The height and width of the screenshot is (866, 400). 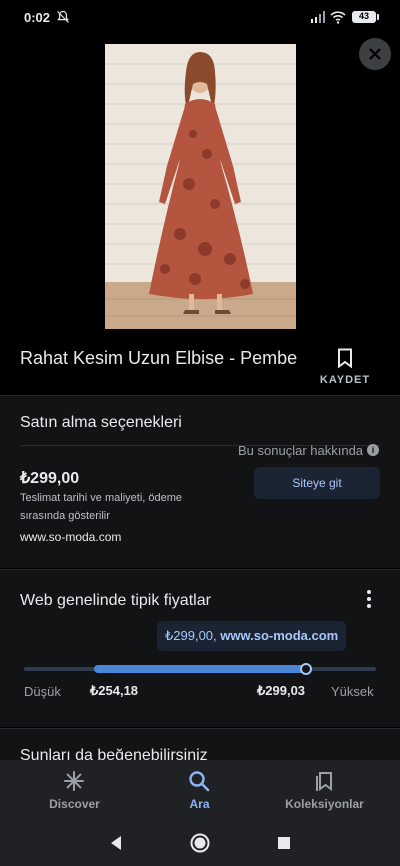 What do you see at coordinates (338, 17) in the screenshot?
I see `wifi-icon` at bounding box center [338, 17].